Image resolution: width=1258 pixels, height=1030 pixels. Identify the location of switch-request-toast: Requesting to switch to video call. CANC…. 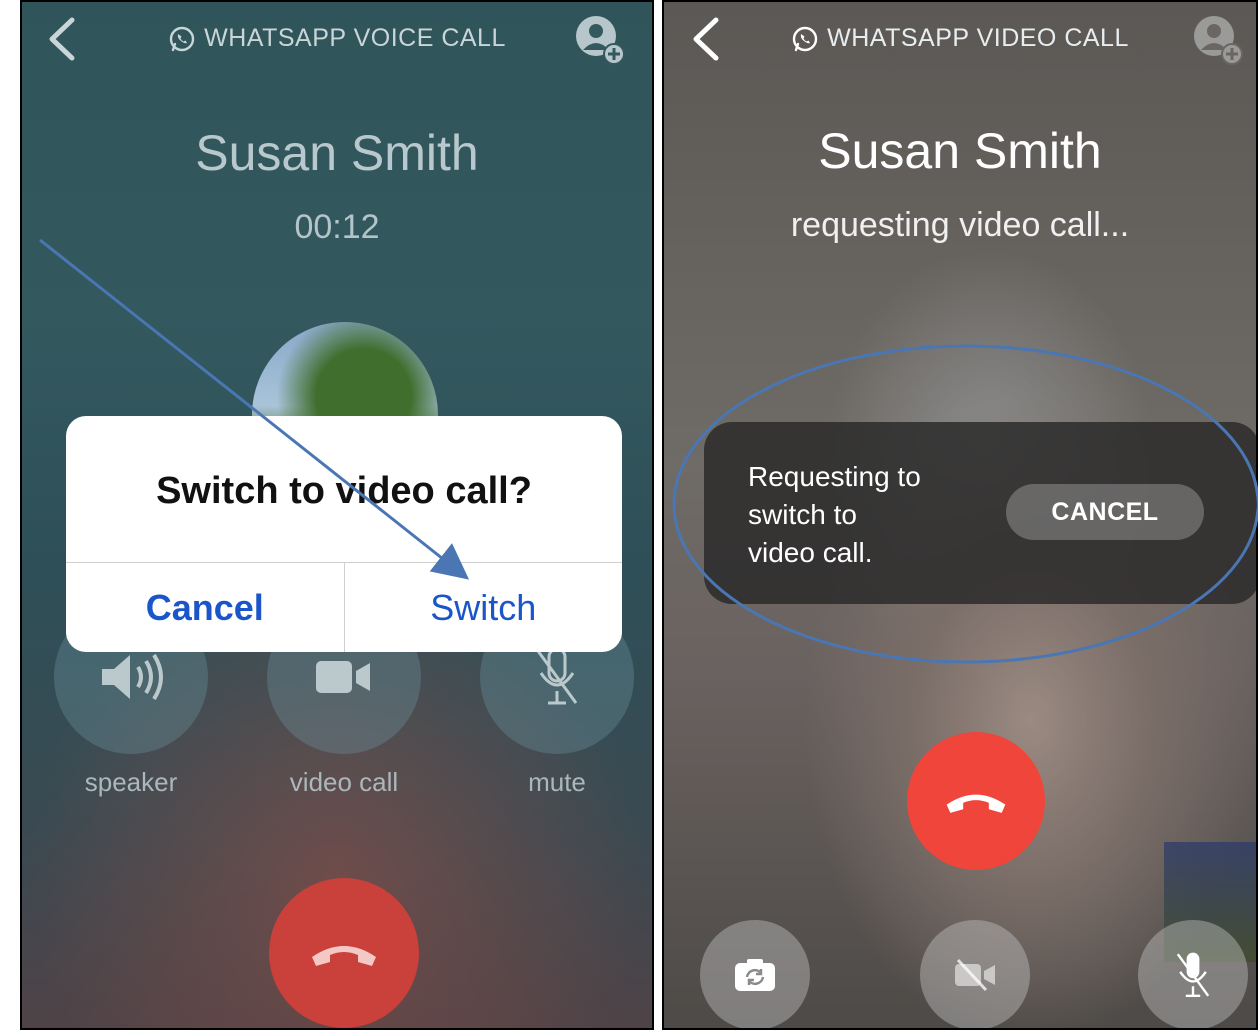
(980, 513).